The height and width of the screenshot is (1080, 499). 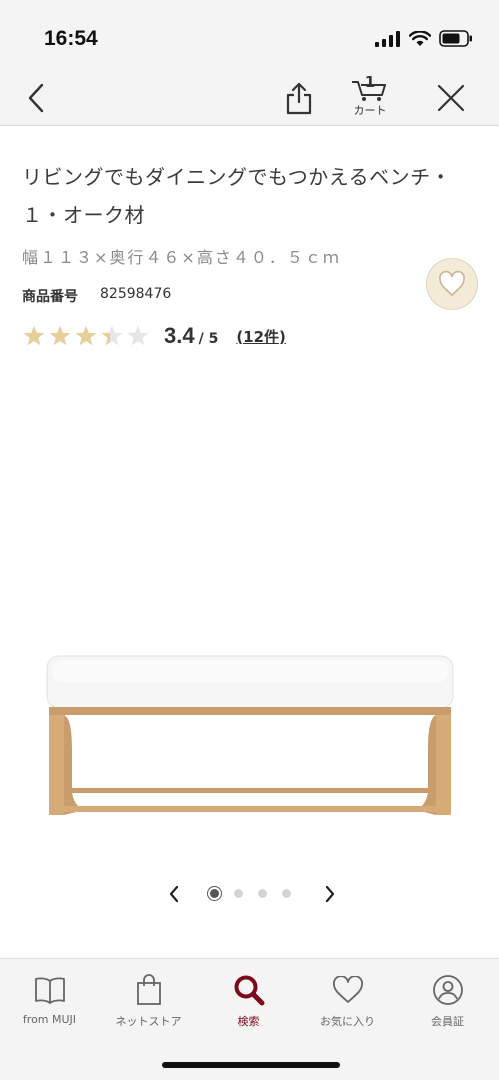 I want to click on status-icons, so click(x=424, y=38).